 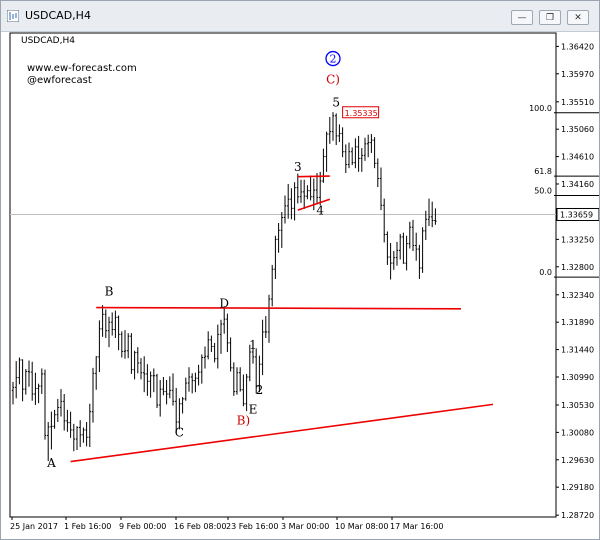 What do you see at coordinates (298, 167) in the screenshot?
I see `wave-label: 3` at bounding box center [298, 167].